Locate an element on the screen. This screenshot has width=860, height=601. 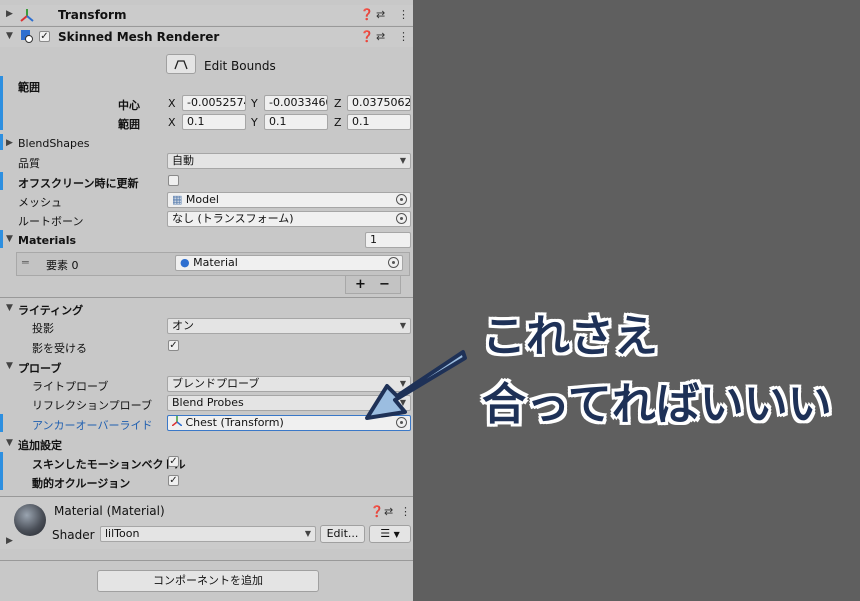
extent-y-axis: Y is located at coordinates (254, 122).